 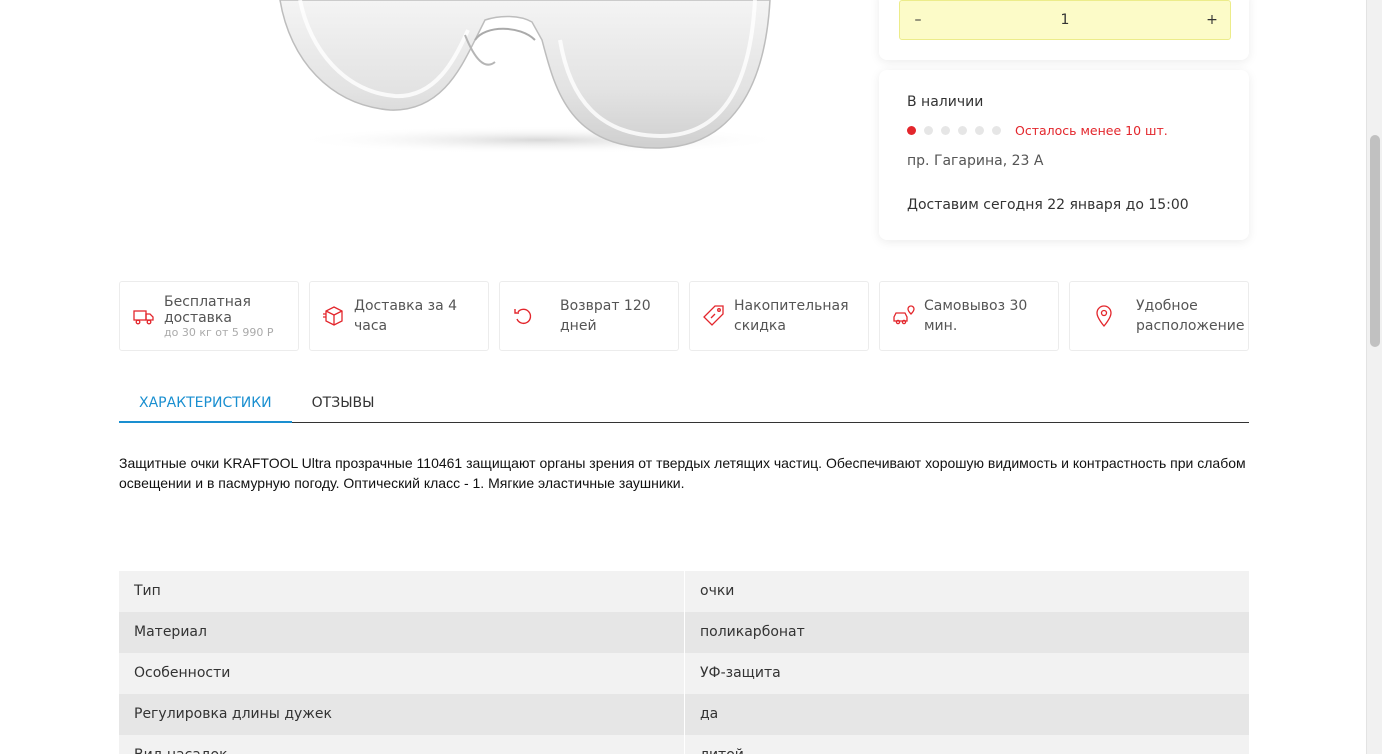 What do you see at coordinates (406, 316) in the screenshot?
I see `feature-title: Доставка за 4 часа` at bounding box center [406, 316].